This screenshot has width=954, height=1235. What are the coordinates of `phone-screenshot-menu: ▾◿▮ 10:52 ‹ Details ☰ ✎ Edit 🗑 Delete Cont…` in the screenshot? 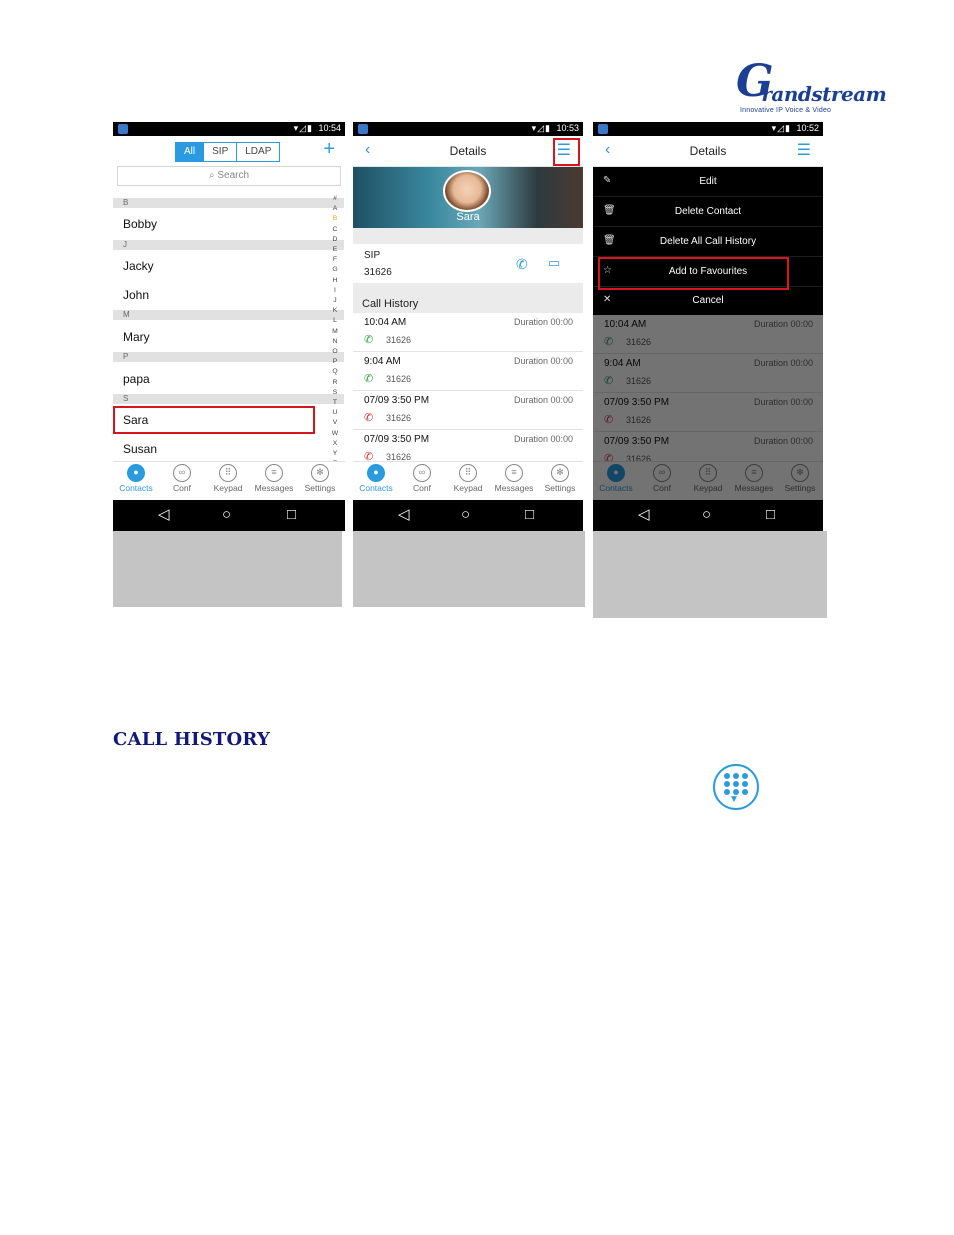 It's located at (708, 326).